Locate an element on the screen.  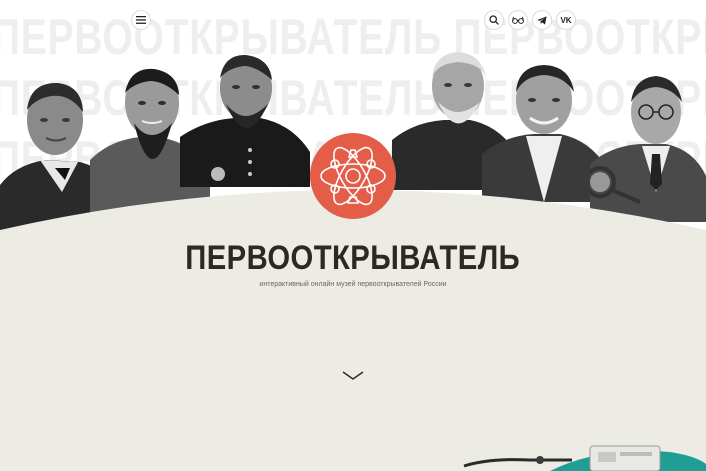
page-title-text: ПЕРВООТКРЫВАТЕЛЬ is located at coordinates (353, 258).